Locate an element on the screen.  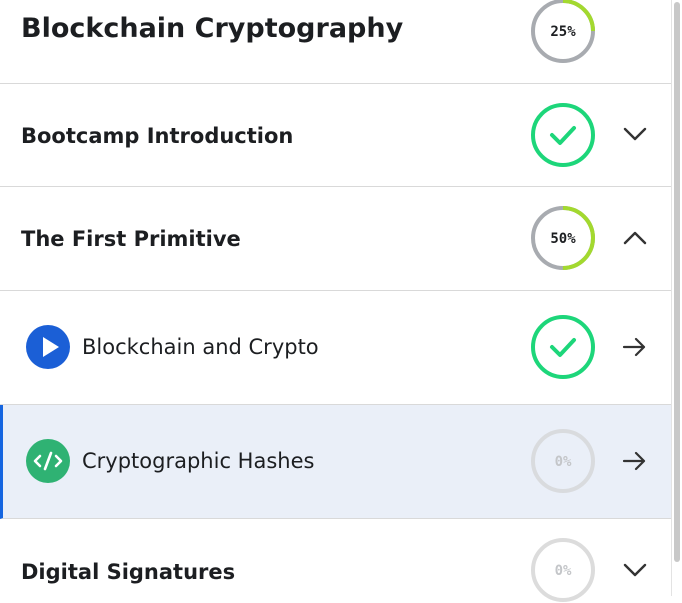
lesson-complete-ring is located at coordinates (563, 347).